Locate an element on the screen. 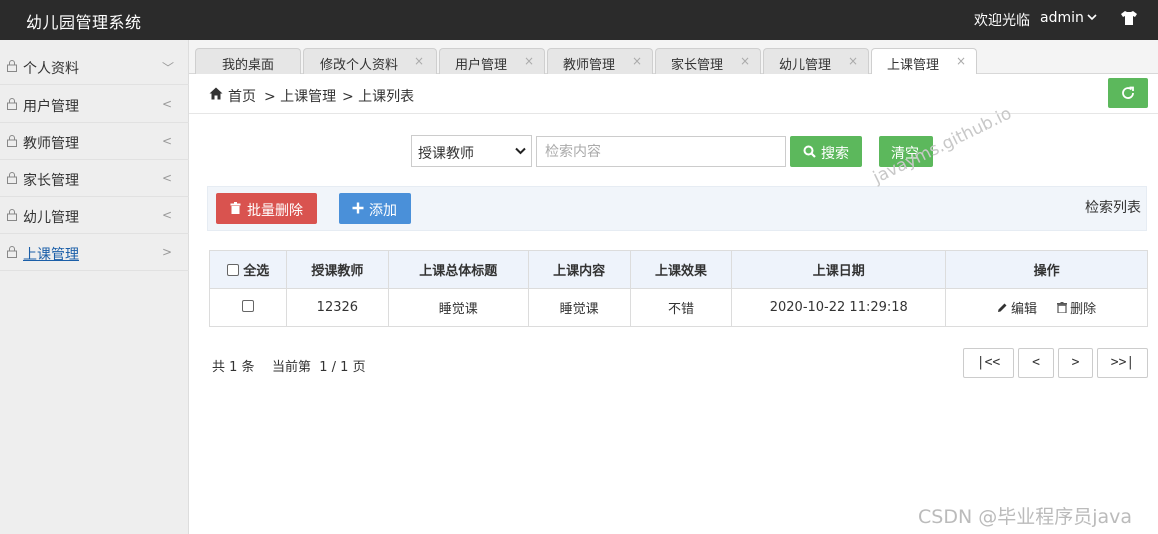 The height and width of the screenshot is (534, 1158). tab-classes: 上课管理 × is located at coordinates (924, 61).